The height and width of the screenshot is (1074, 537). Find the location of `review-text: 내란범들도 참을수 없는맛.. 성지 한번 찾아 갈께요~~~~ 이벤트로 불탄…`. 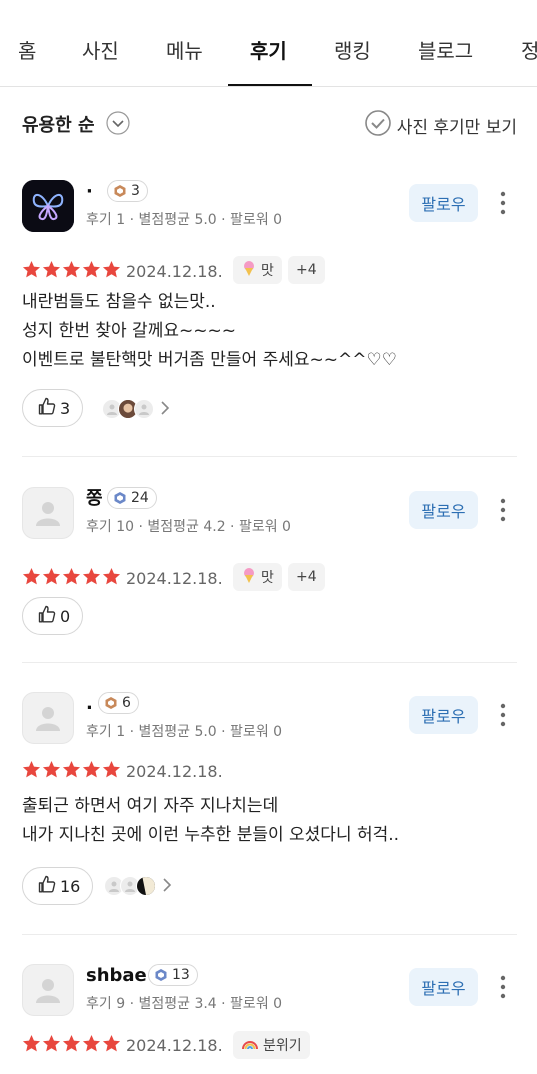

review-text: 내란범들도 참을수 없는맛.. 성지 한번 찾아 갈께요~~~~ 이벤트로 불탄… is located at coordinates (209, 331).